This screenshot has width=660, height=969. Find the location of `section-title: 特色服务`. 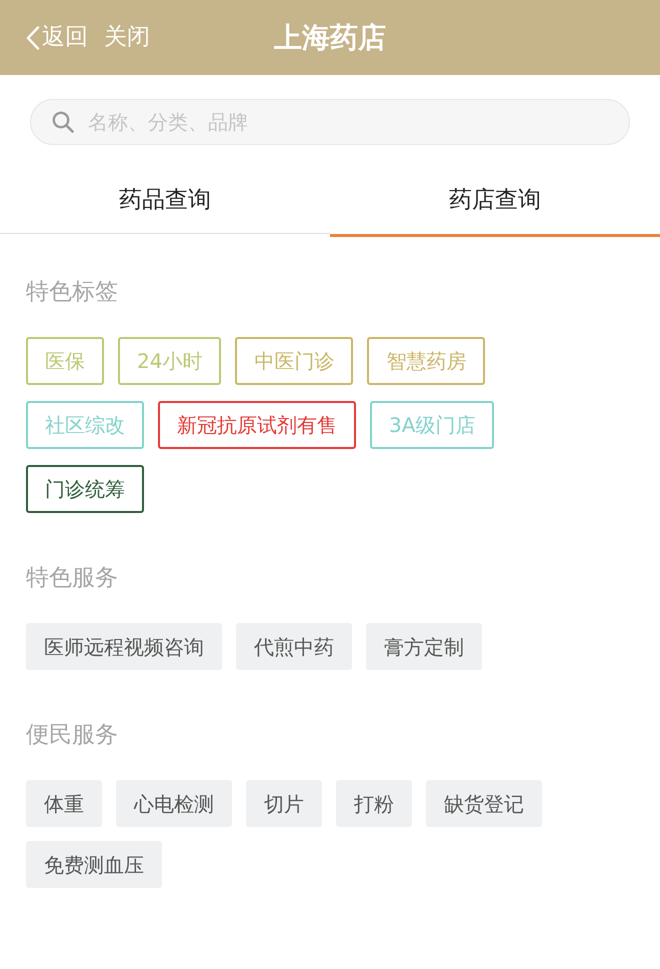

section-title: 特色服务 is located at coordinates (72, 578).